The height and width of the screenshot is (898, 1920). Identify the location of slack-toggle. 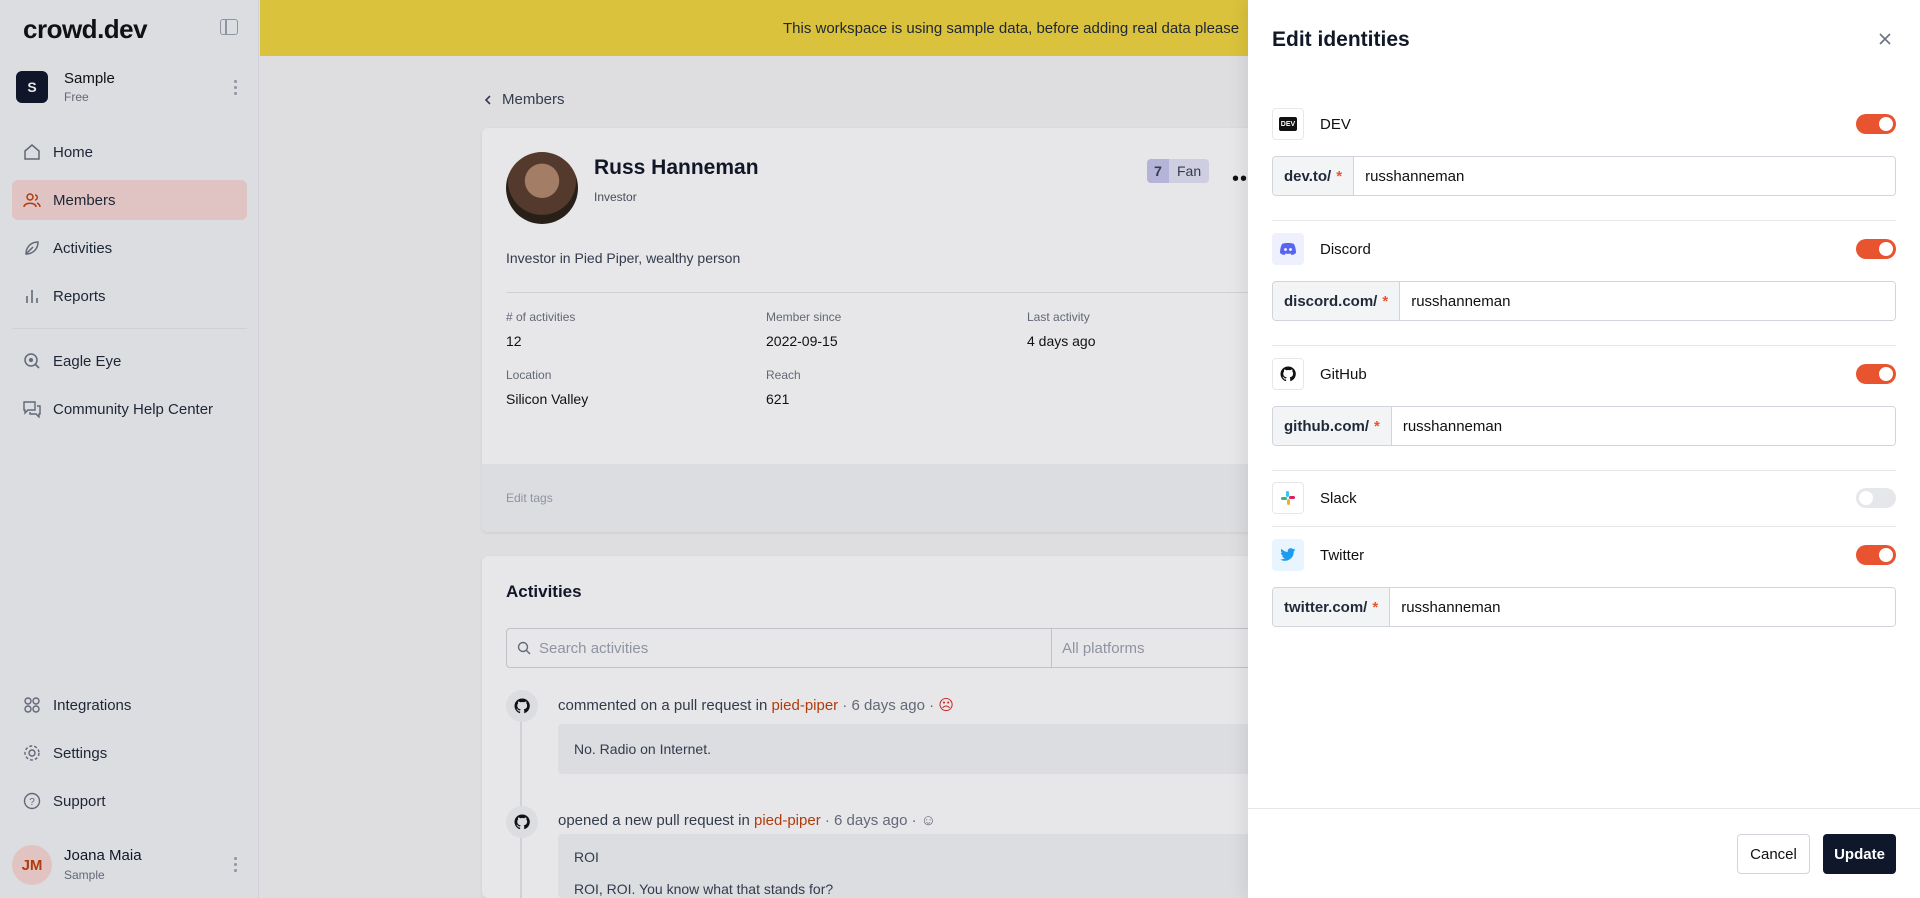
(1876, 498).